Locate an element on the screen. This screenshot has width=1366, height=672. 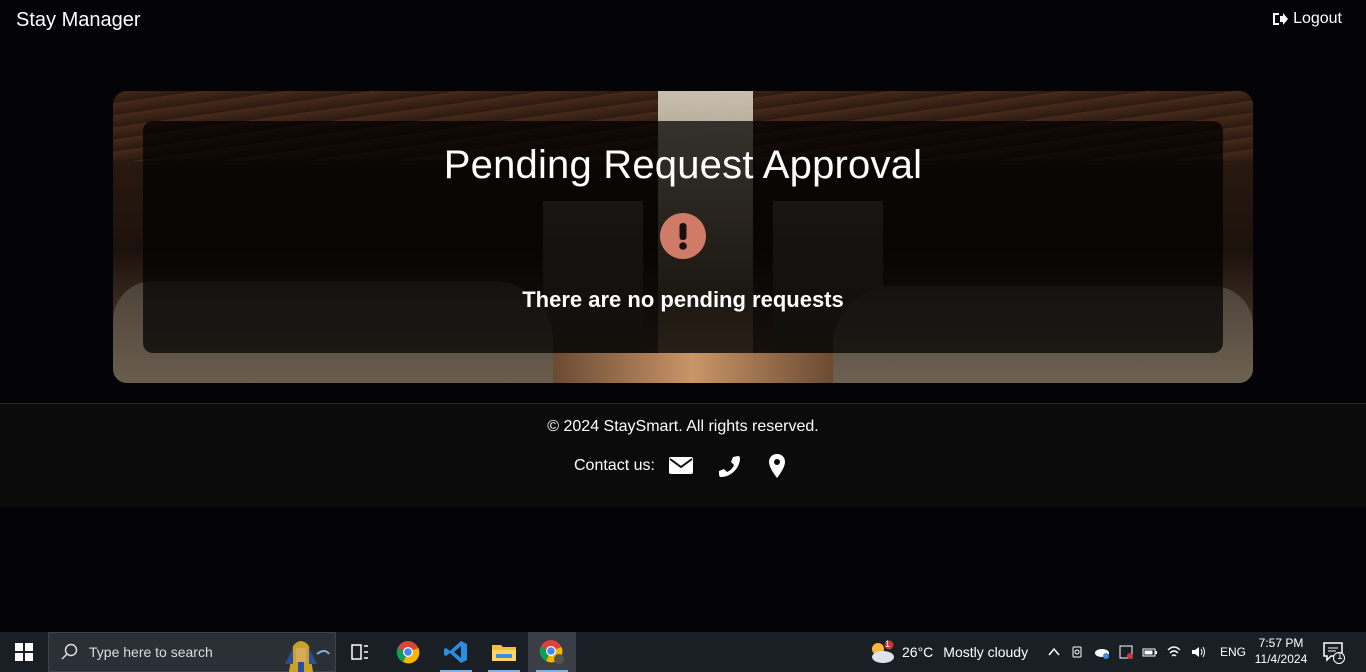
vscode-icon is located at coordinates (455, 652).